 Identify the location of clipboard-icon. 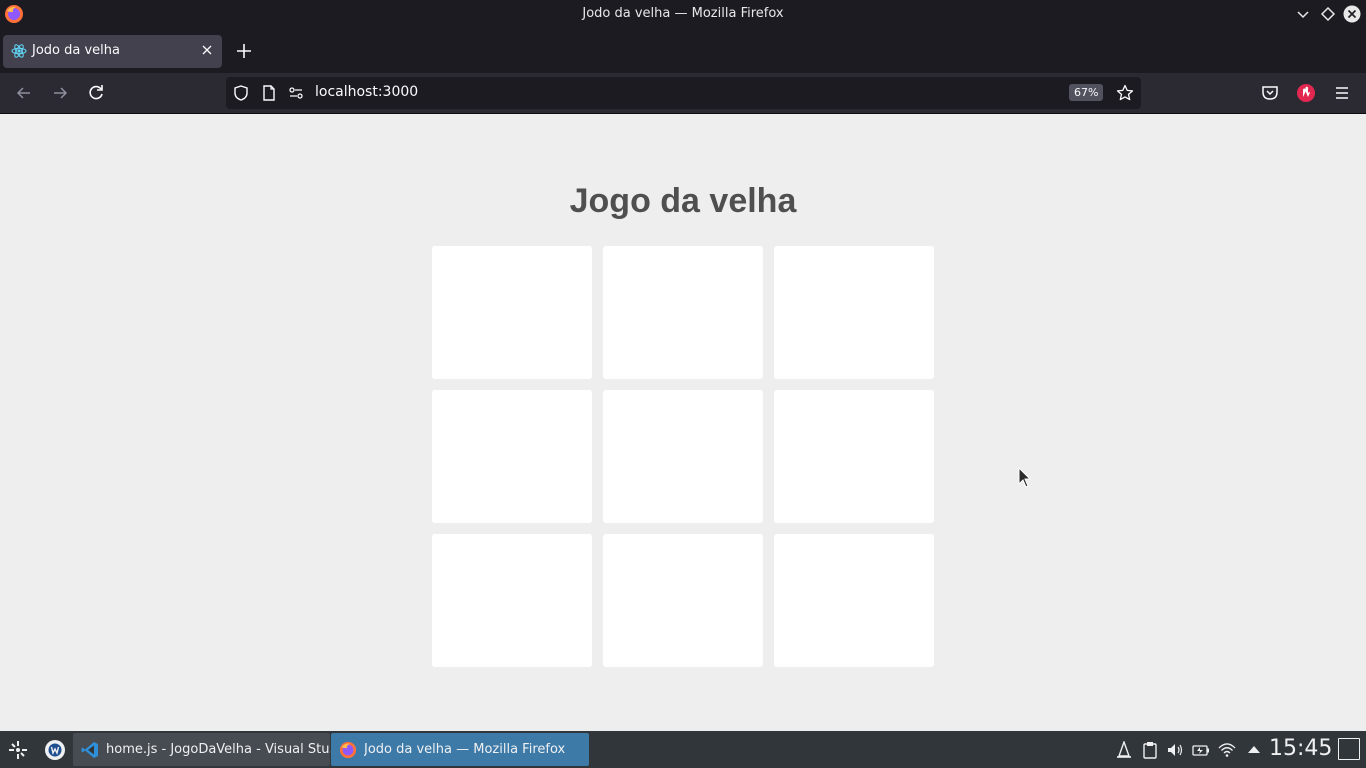
(1150, 750).